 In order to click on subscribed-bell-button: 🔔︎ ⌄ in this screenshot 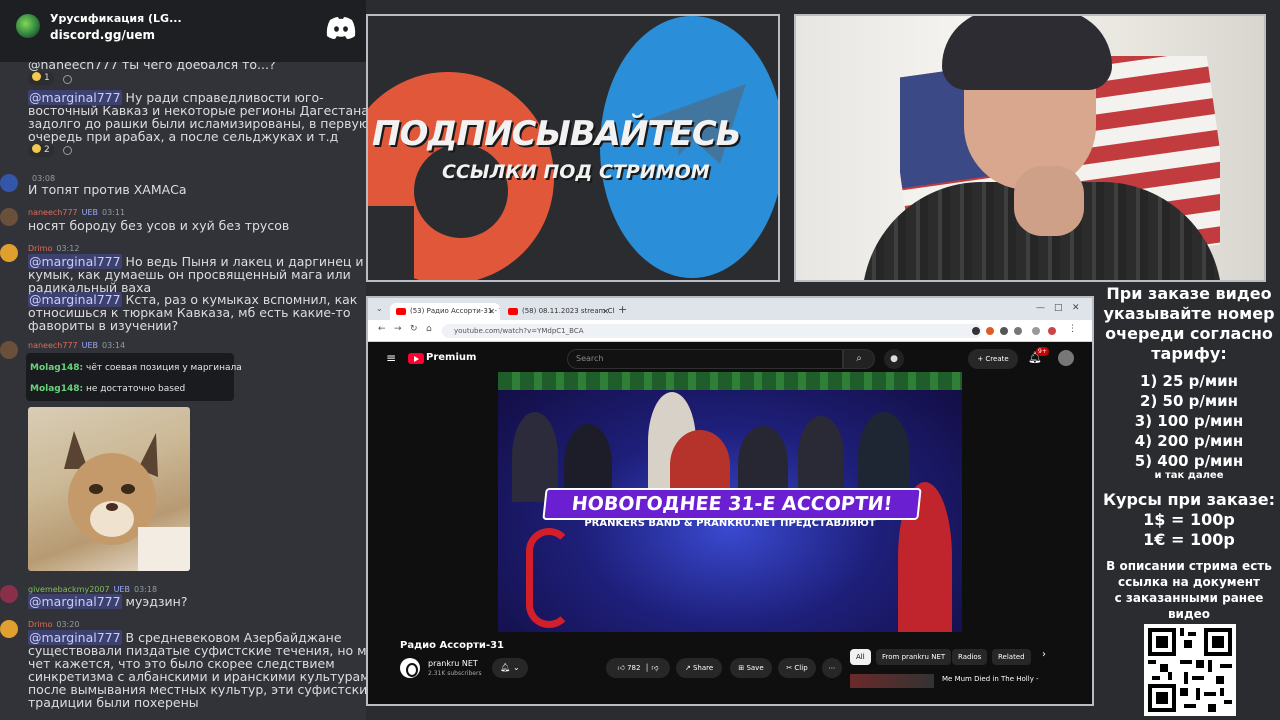, I will do `click(510, 668)`.